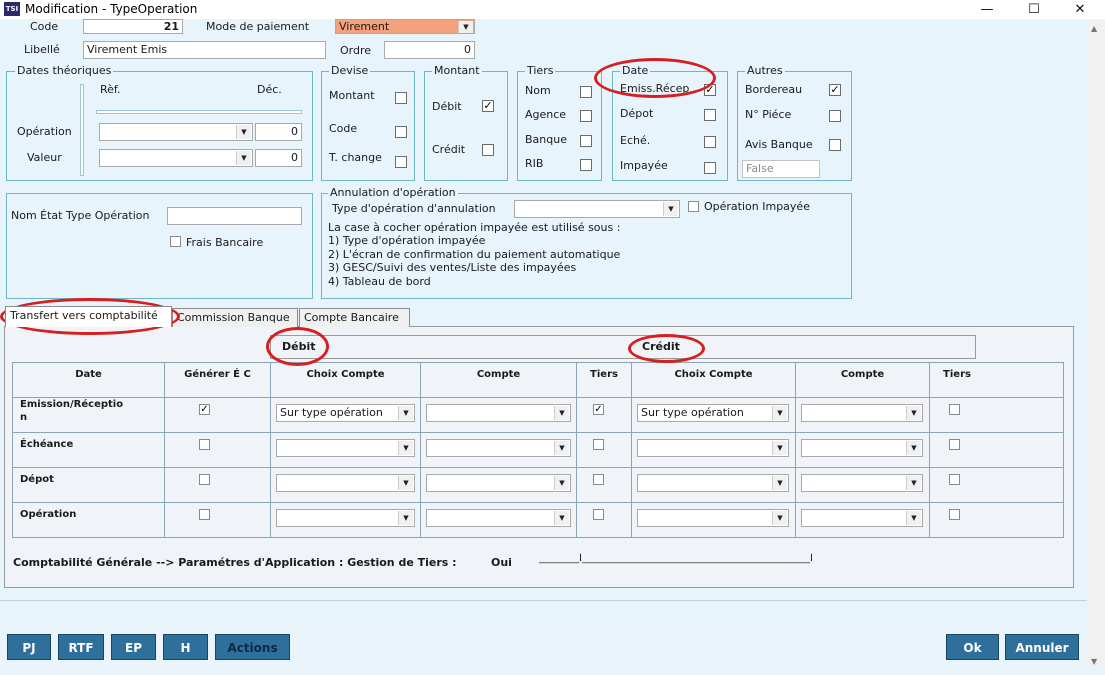  I want to click on devise-code-checkbox, so click(401, 132).